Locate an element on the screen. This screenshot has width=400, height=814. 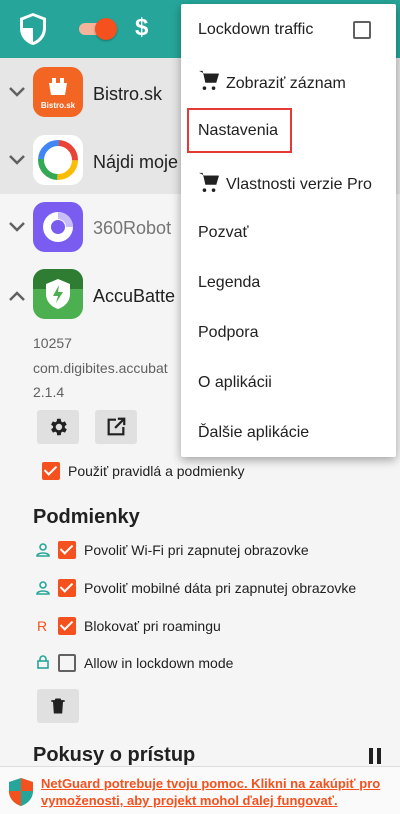
menu-item-legend: Legenda is located at coordinates (288, 281).